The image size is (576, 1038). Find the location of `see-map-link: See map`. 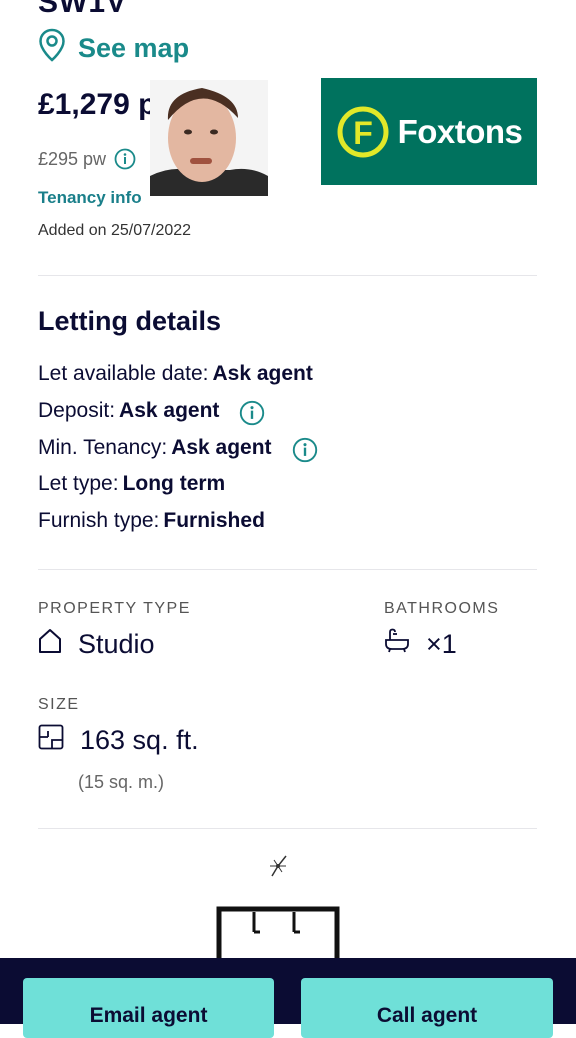

see-map-link: See map is located at coordinates (113, 48).